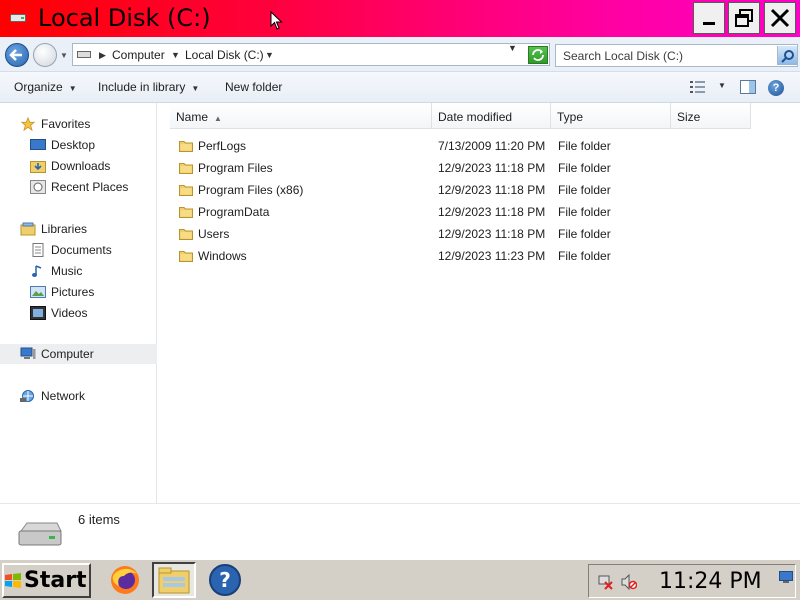 The image size is (800, 600). What do you see at coordinates (28, 353) in the screenshot?
I see `computer-icon` at bounding box center [28, 353].